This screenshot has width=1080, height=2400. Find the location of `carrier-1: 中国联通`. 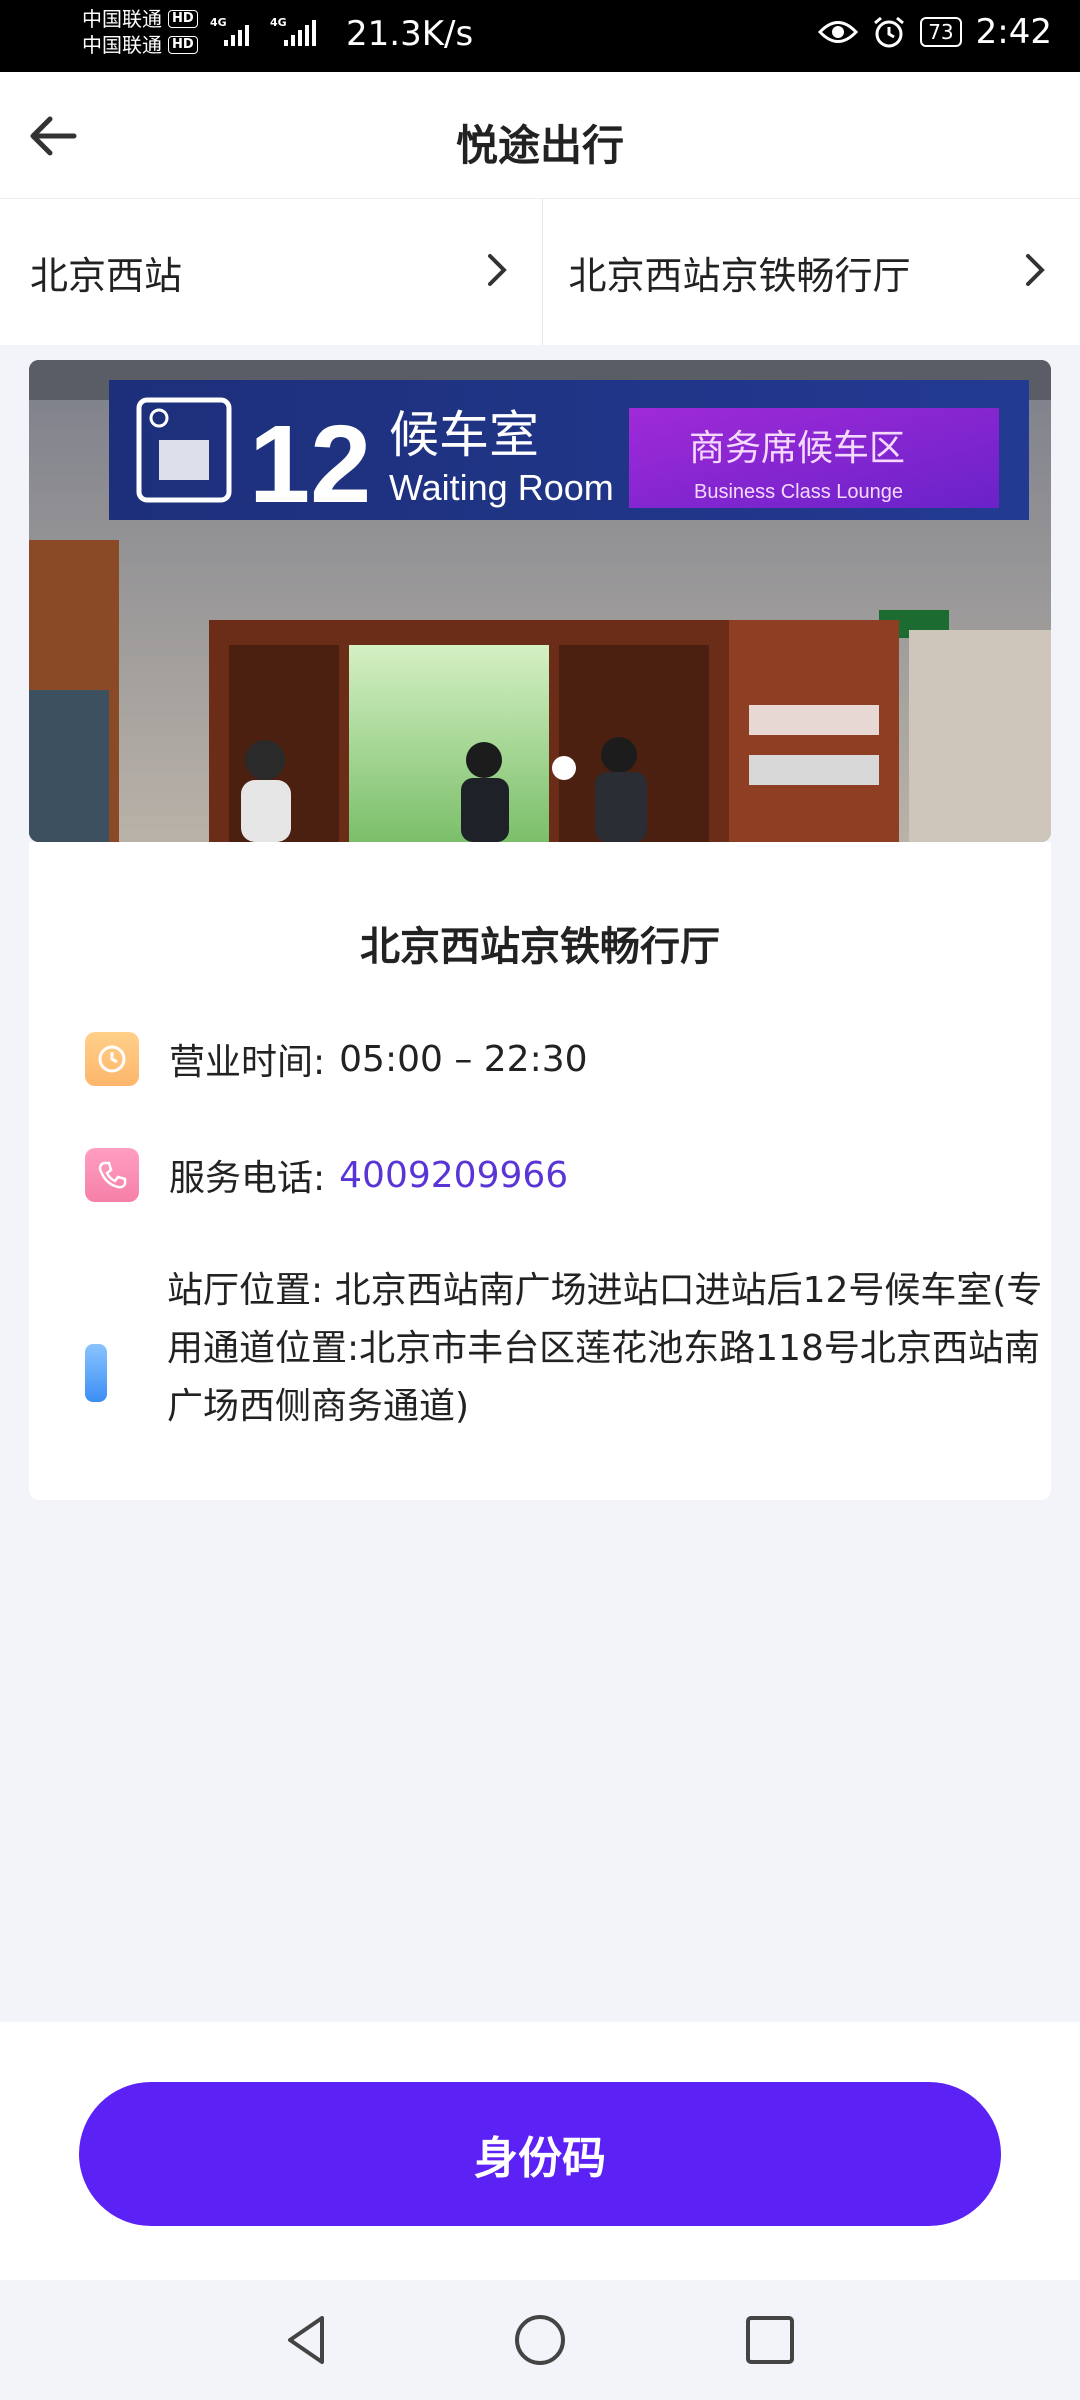

carrier-1: 中国联通 is located at coordinates (122, 19).